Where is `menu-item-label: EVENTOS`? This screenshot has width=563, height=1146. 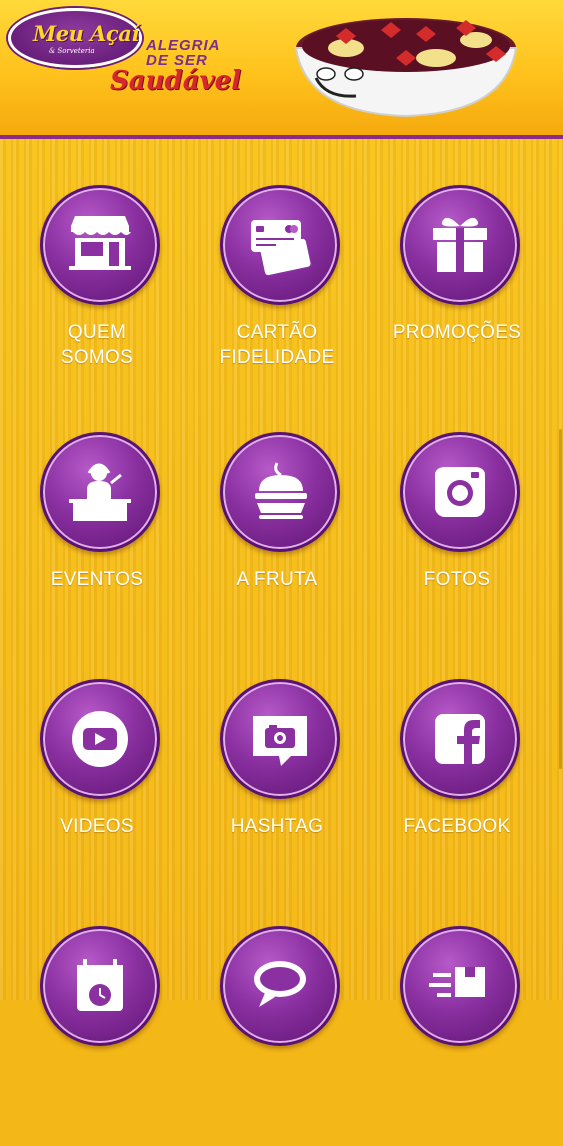
menu-item-label: EVENTOS is located at coordinates (97, 579).